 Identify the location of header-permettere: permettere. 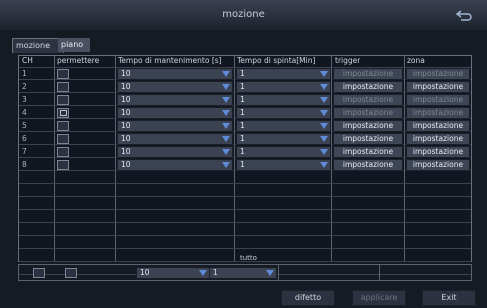
(78, 60).